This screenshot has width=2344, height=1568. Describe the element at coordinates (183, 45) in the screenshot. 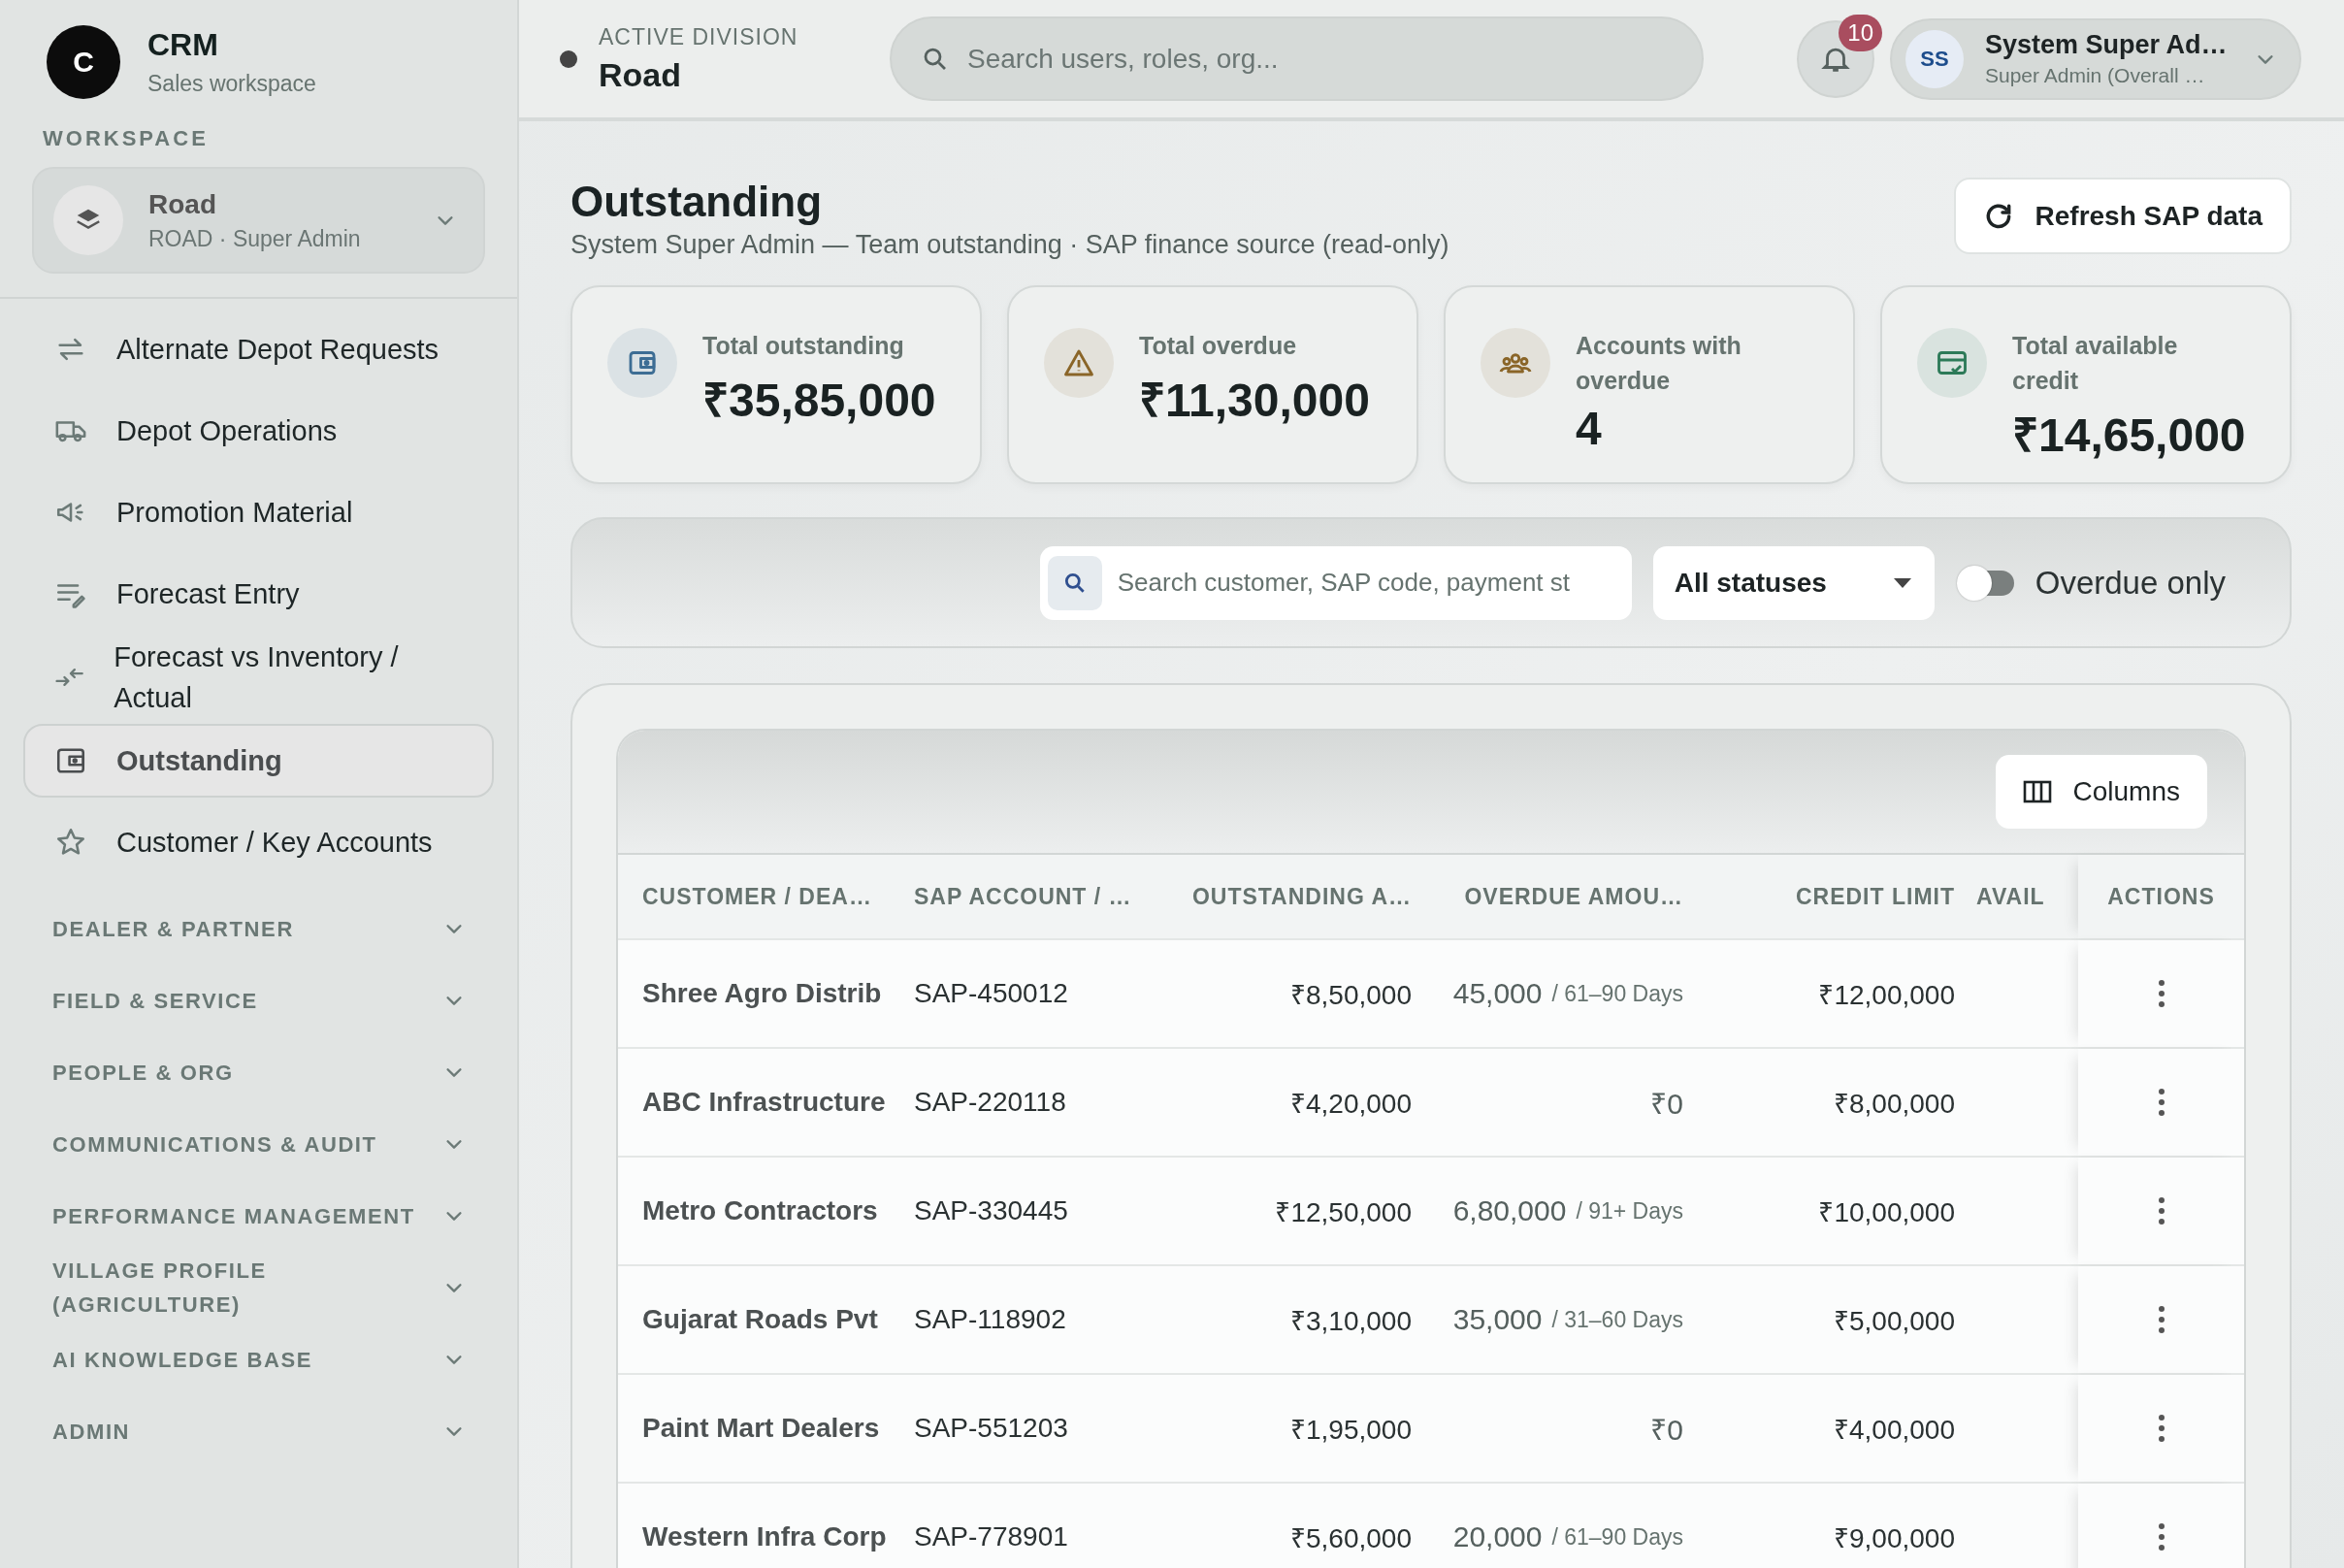

I see `app-name: CRM` at that location.